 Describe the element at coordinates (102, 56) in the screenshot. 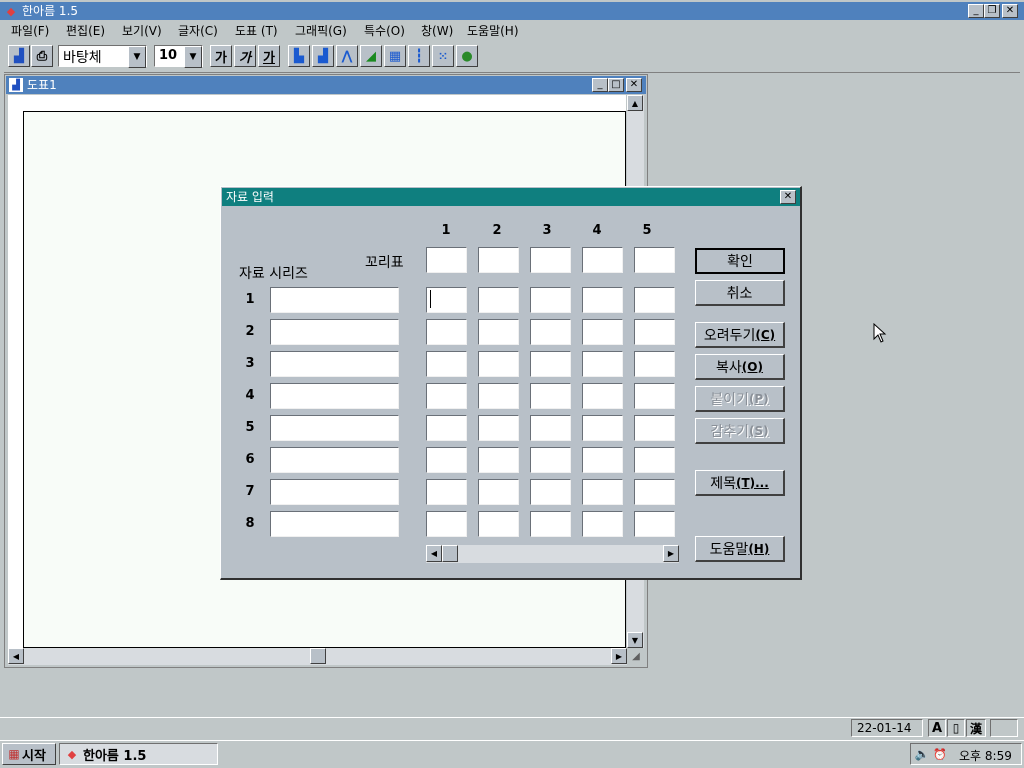

I see `font-name-select: 바탕체 ▼` at that location.